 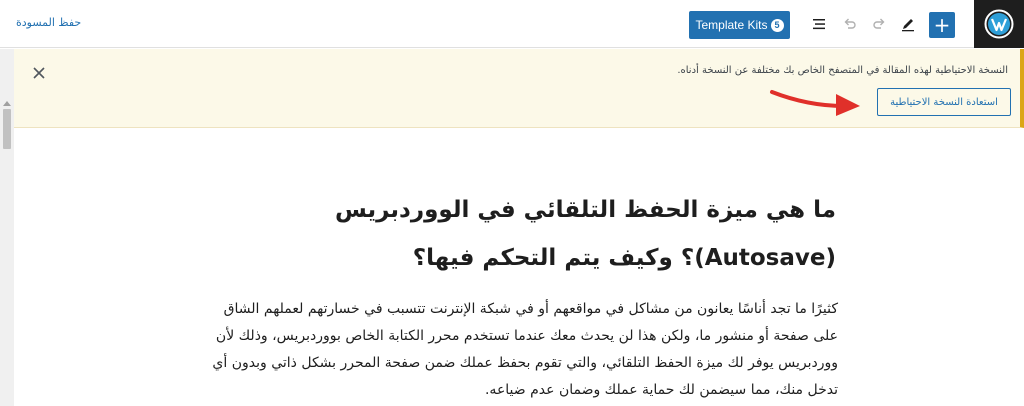 What do you see at coordinates (7, 103) in the screenshot?
I see `scroll-up-arrow-icon` at bounding box center [7, 103].